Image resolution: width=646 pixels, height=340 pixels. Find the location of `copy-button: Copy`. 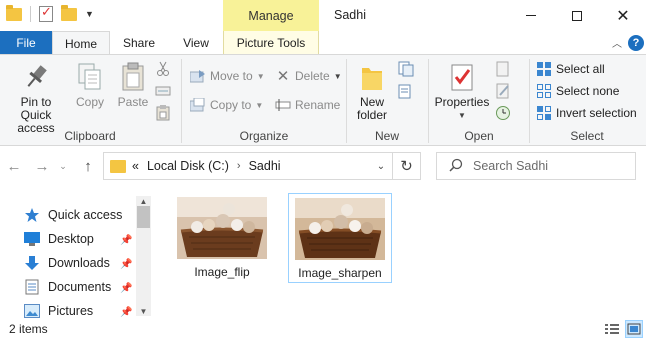

copy-button: Copy is located at coordinates (90, 85).